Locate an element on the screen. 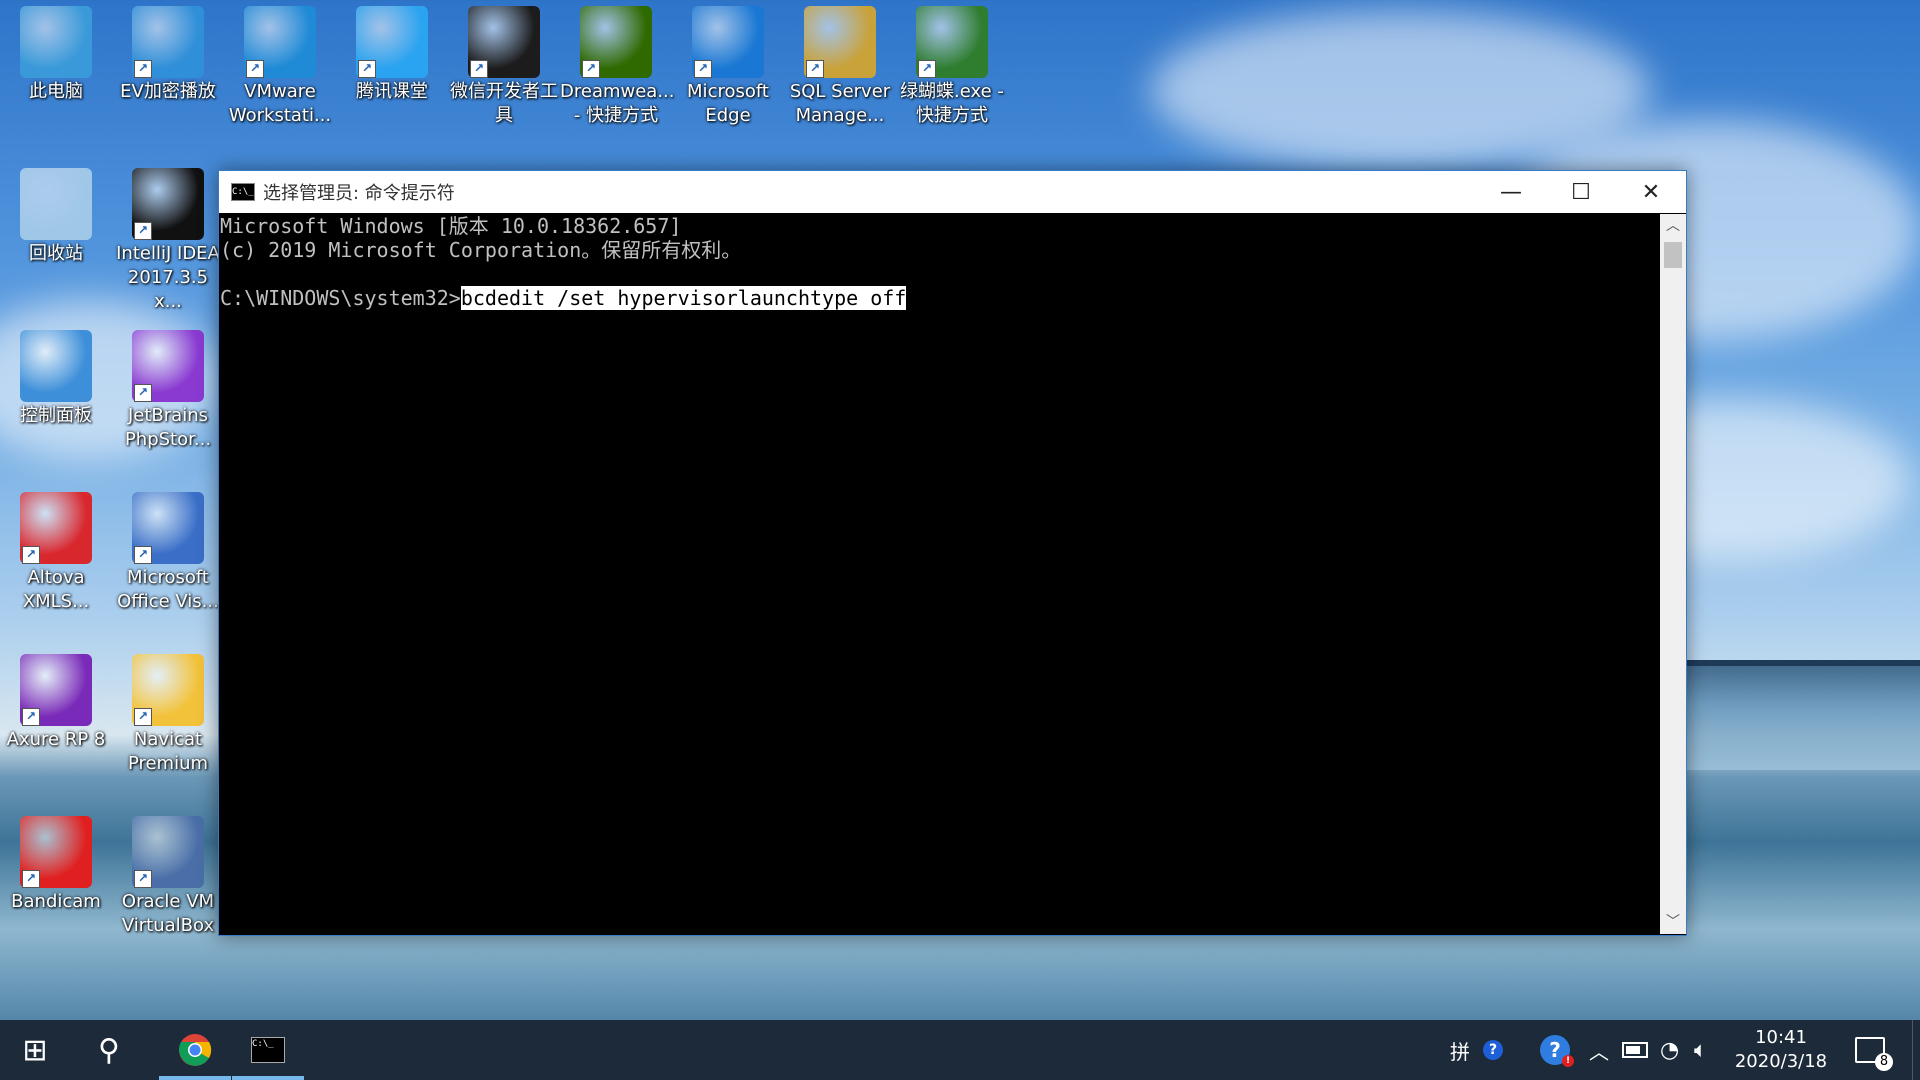 The image size is (1920, 1080). desktop-icon-label: 回收站 is located at coordinates (56, 253).